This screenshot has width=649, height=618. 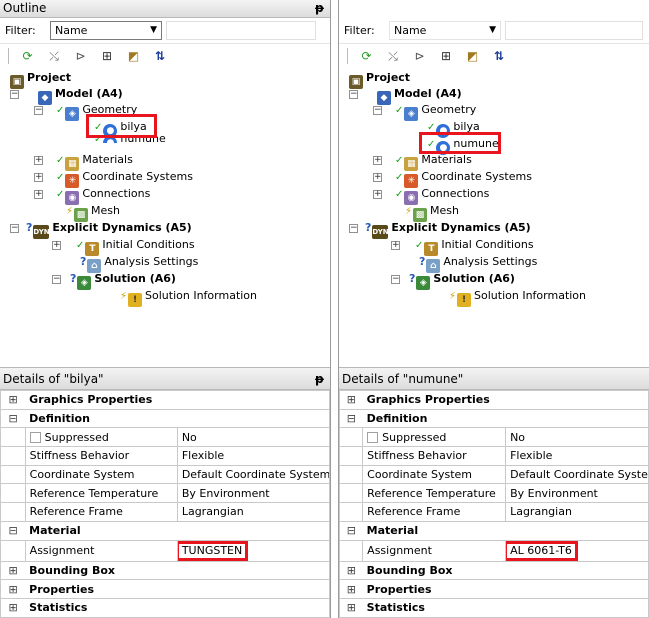 What do you see at coordinates (213, 550) in the screenshot?
I see `assignment-value: TUNGSTEN` at bounding box center [213, 550].